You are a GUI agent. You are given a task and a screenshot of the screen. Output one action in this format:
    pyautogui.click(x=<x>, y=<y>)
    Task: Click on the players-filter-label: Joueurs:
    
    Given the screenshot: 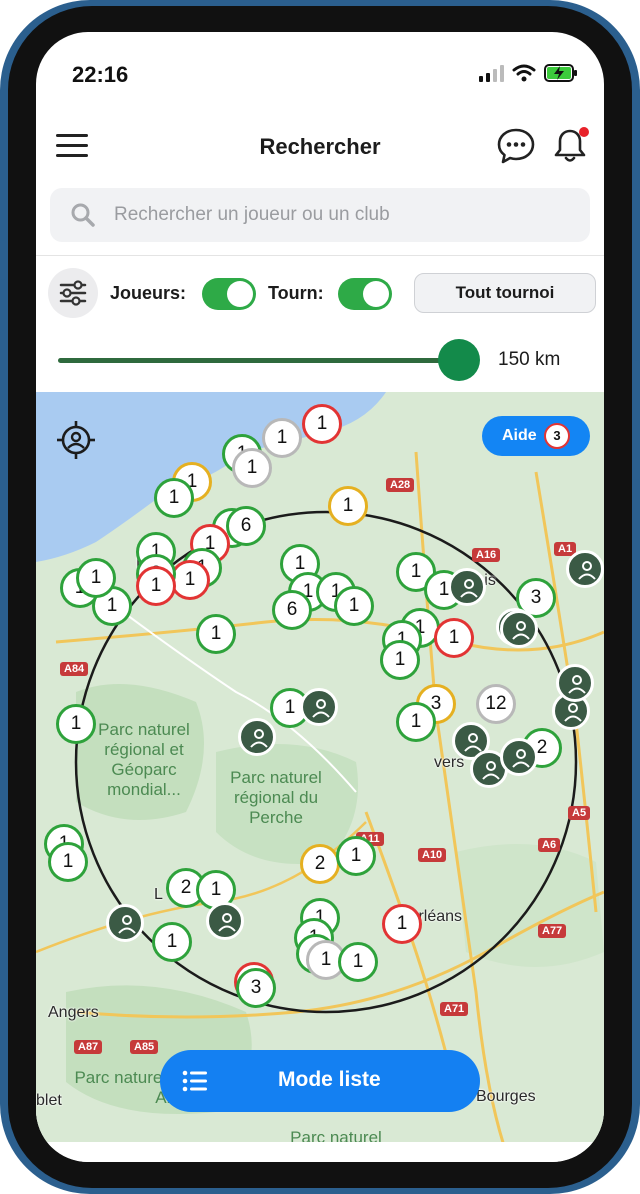 What is the action you would take?
    pyautogui.click(x=148, y=293)
    